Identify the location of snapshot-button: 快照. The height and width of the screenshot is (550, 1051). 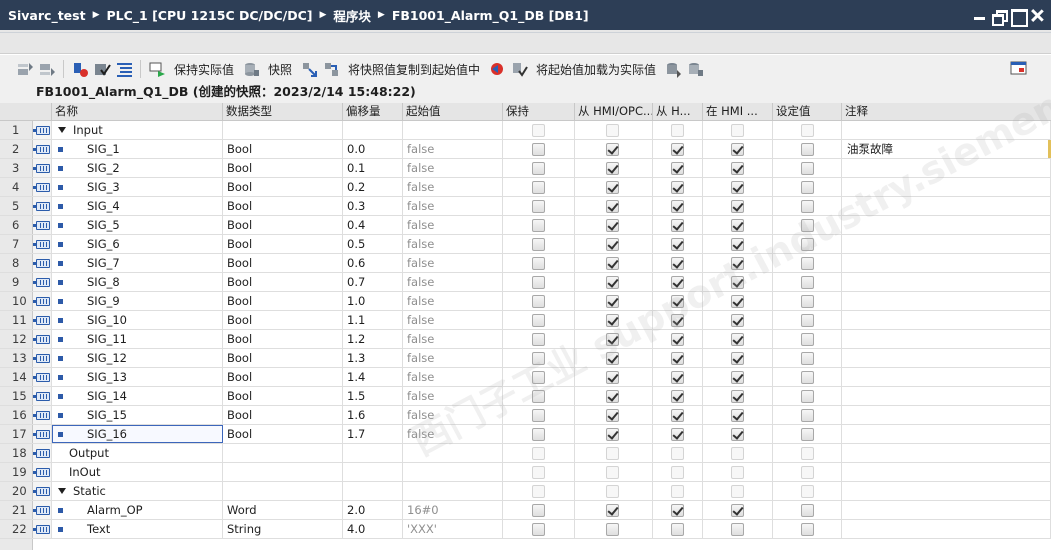
(280, 69).